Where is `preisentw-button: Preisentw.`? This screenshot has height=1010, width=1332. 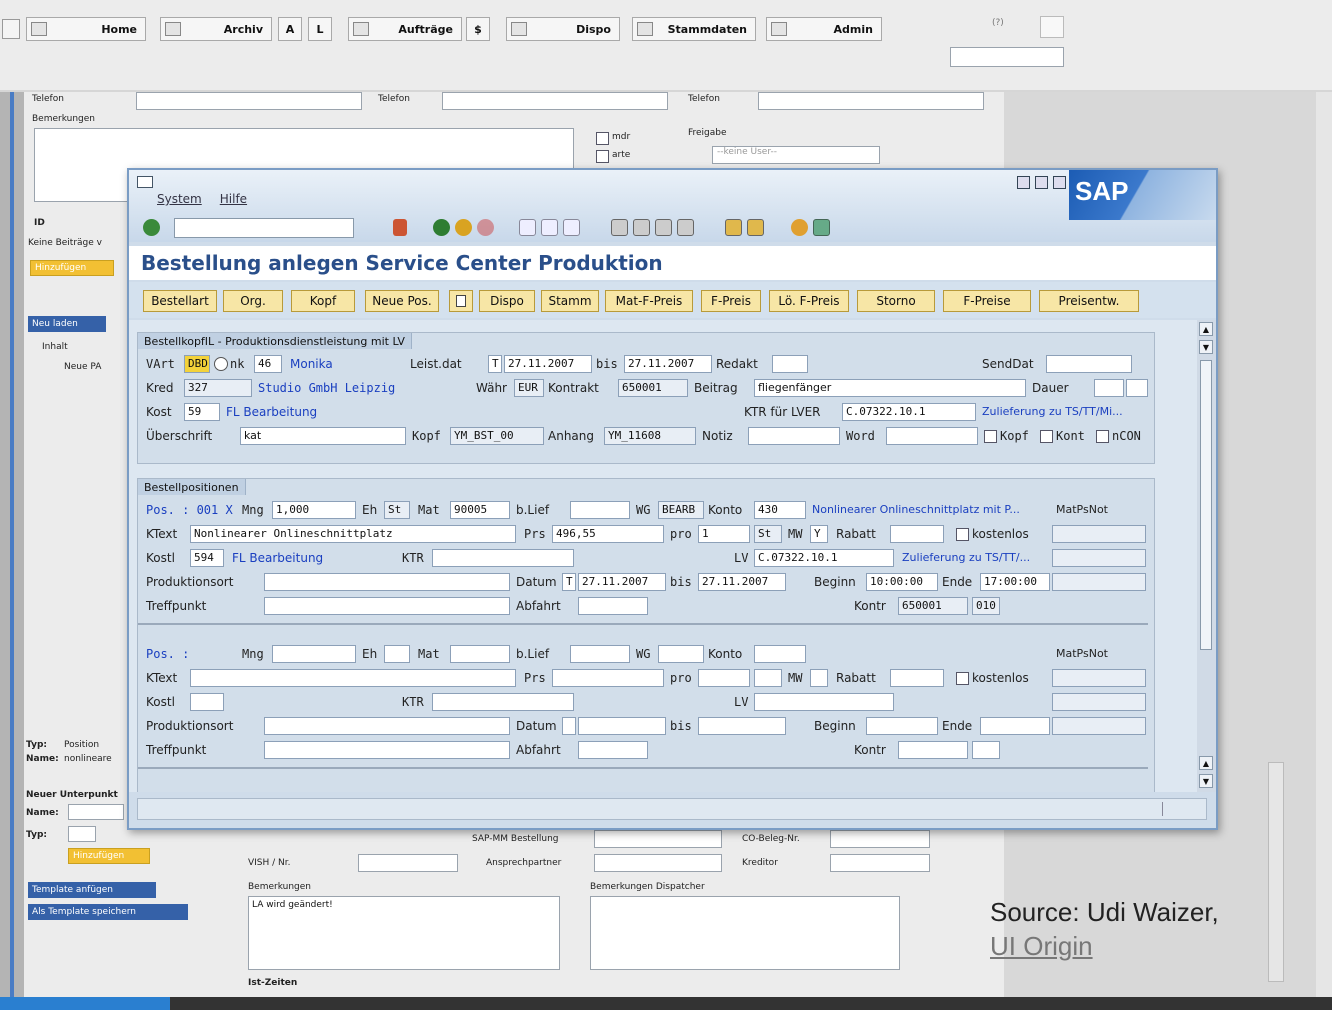 preisentw-button: Preisentw. is located at coordinates (1089, 301).